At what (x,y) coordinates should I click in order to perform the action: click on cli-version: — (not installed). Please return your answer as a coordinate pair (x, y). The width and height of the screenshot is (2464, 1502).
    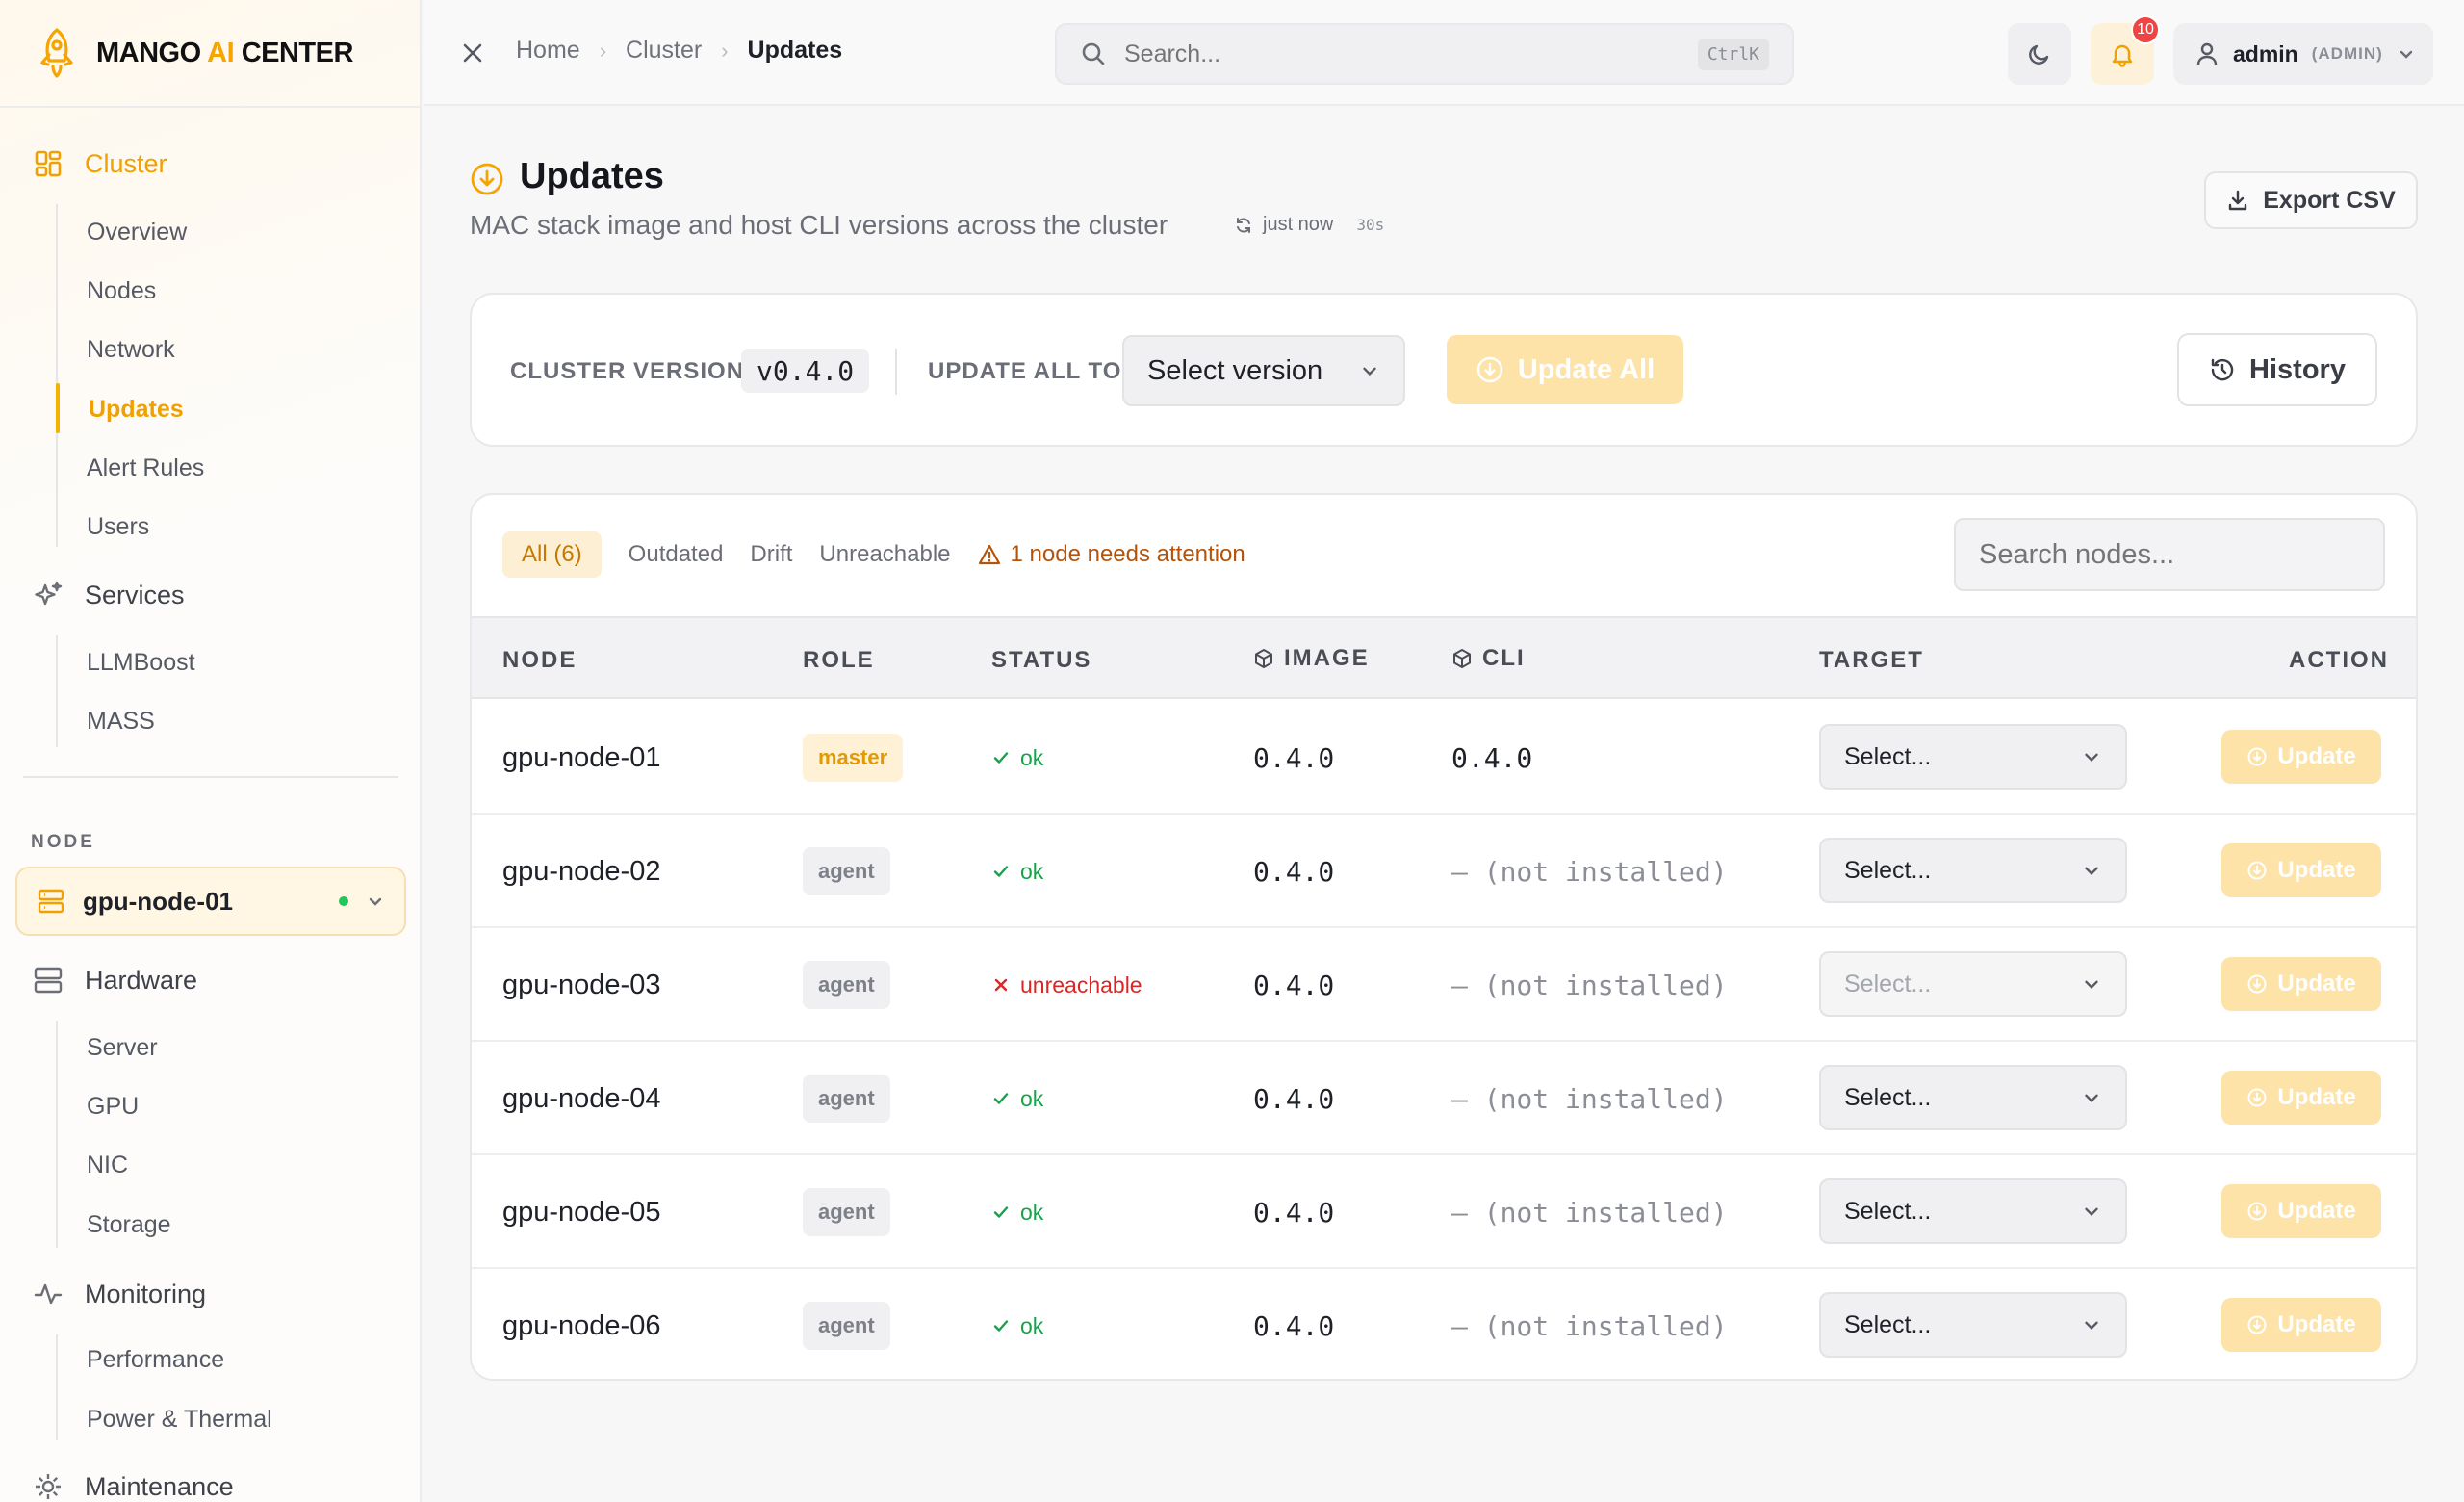
    Looking at the image, I should click on (1589, 985).